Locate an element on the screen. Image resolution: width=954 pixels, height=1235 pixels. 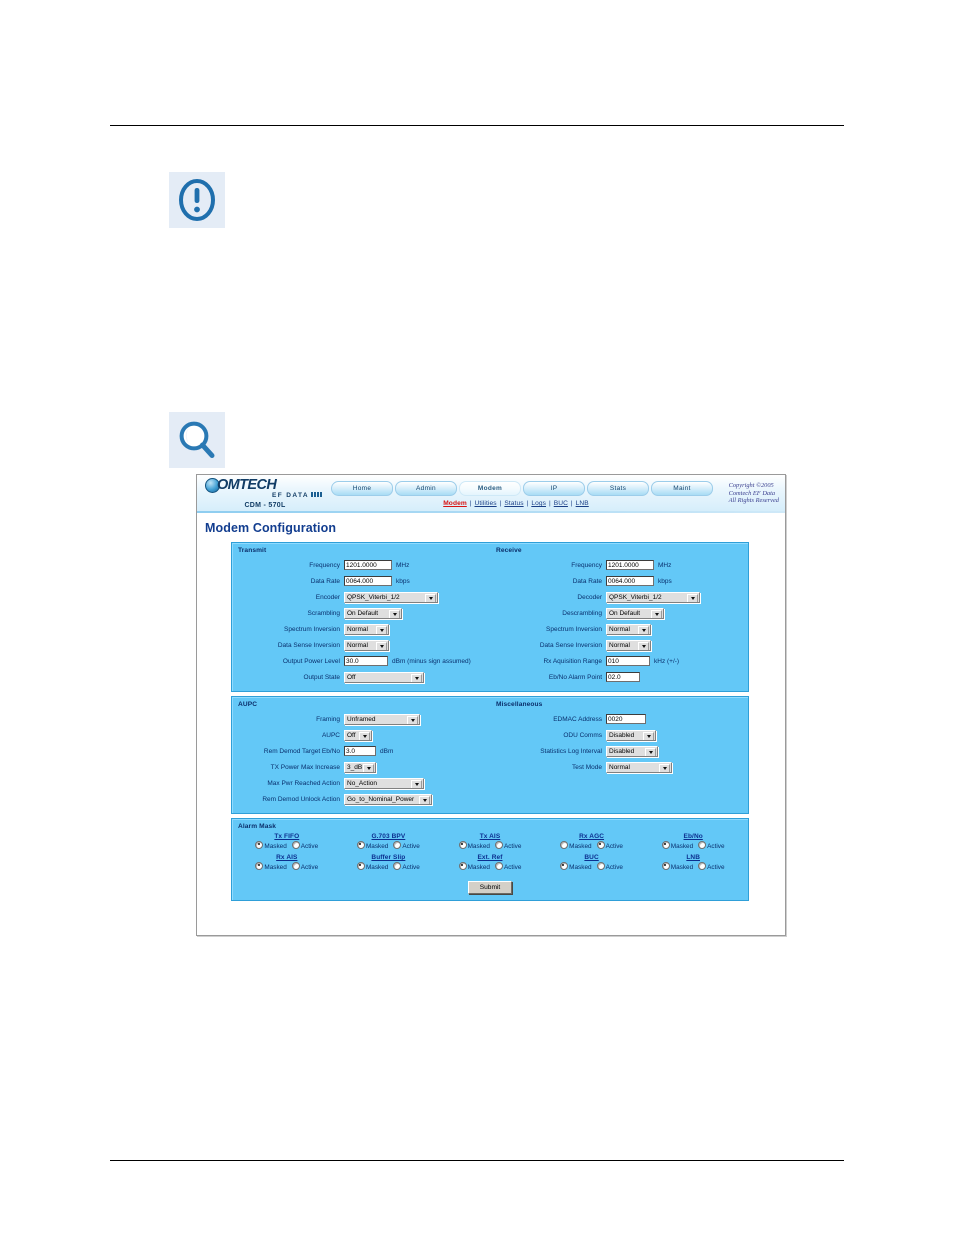
tx-output-power-input is located at coordinates (366, 661).